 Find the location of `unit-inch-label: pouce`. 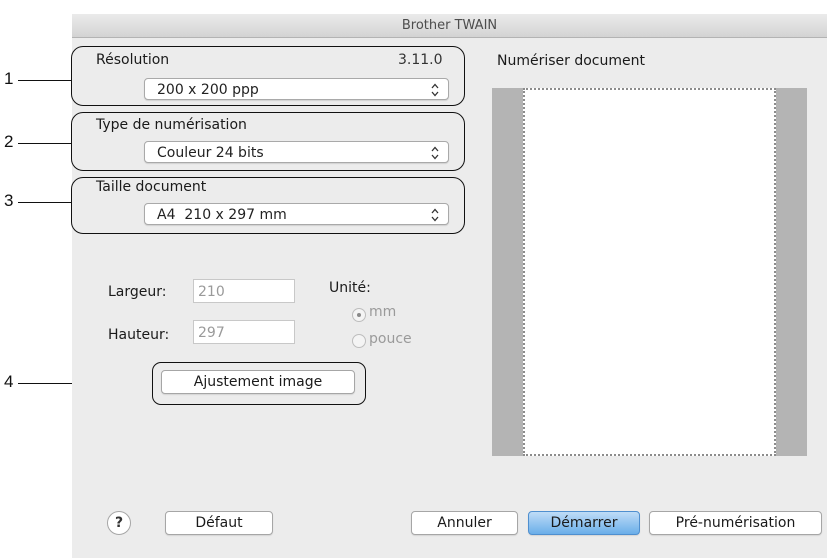

unit-inch-label: pouce is located at coordinates (390, 339).